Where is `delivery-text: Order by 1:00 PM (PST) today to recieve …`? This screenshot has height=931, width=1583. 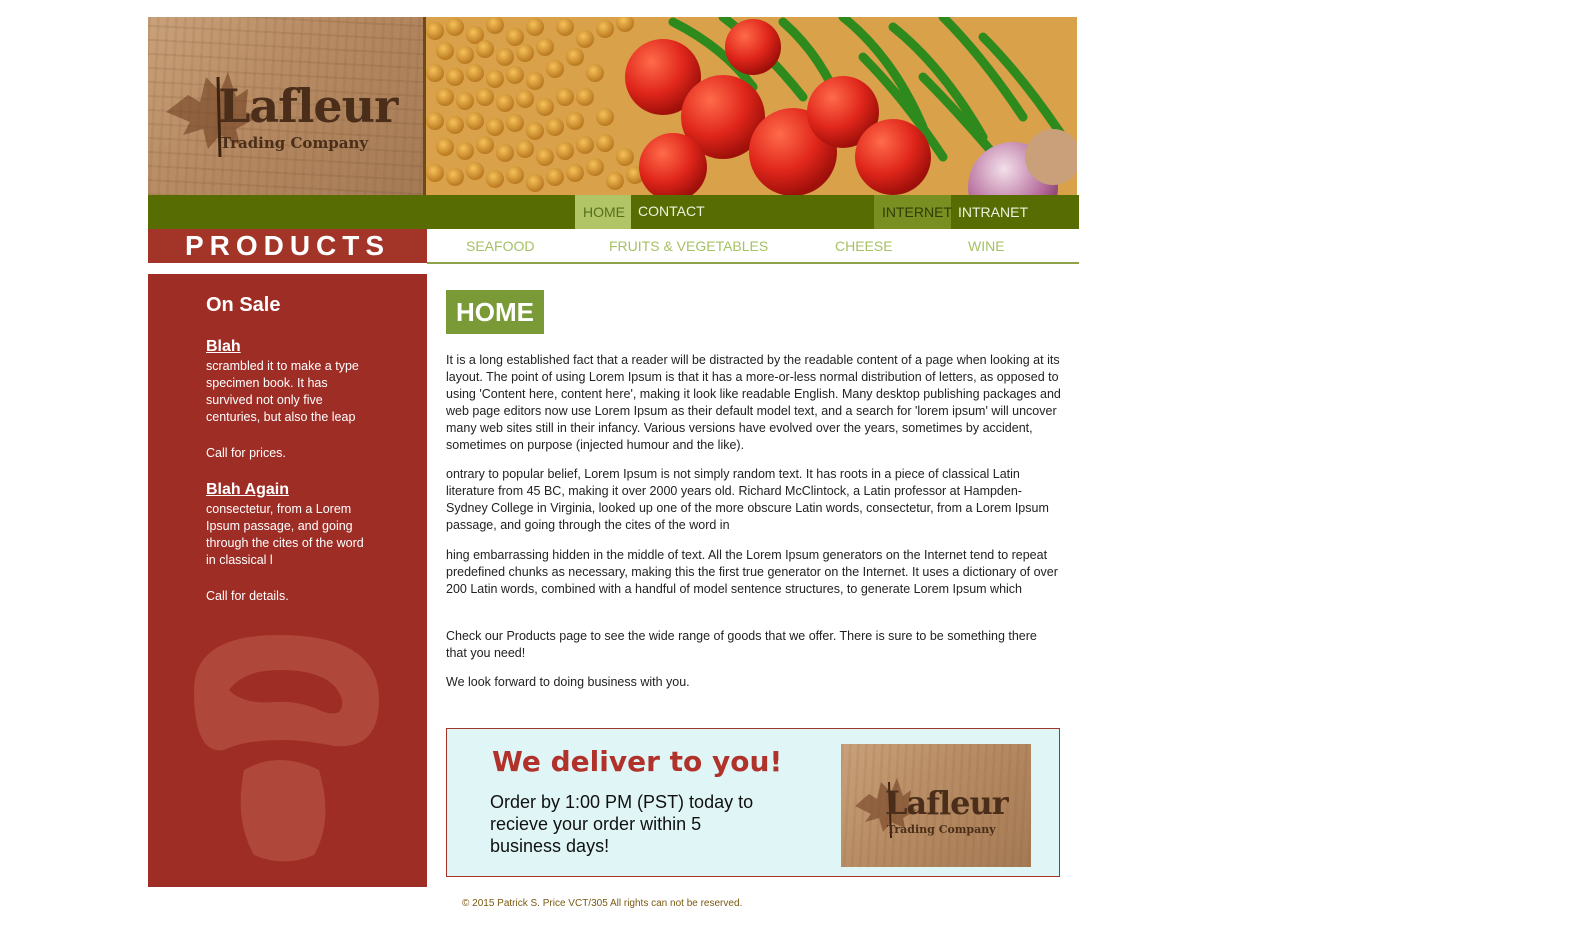 delivery-text: Order by 1:00 PM (PST) today to recieve … is located at coordinates (622, 824).